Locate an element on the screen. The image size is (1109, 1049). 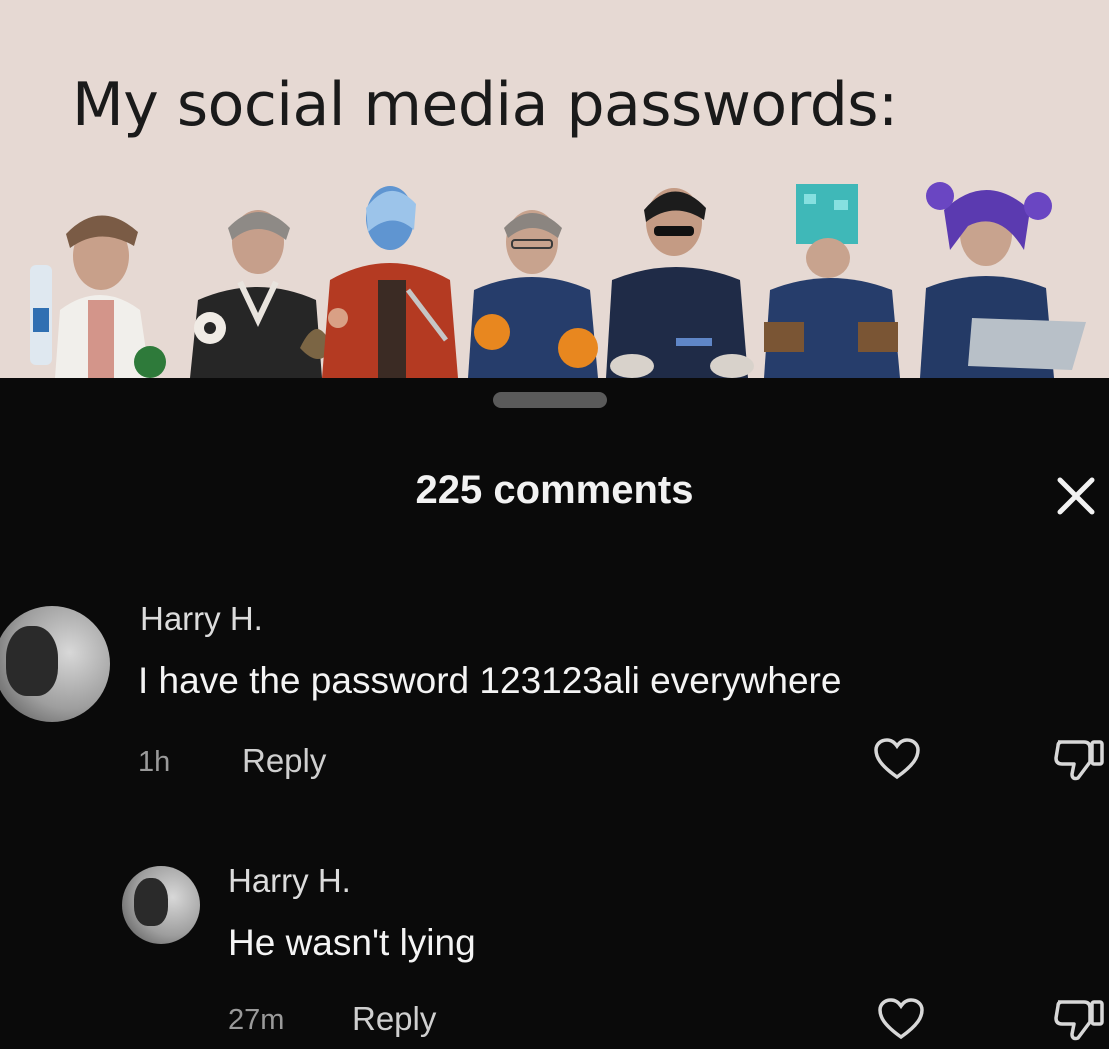
close-icon is located at coordinates (1076, 496).